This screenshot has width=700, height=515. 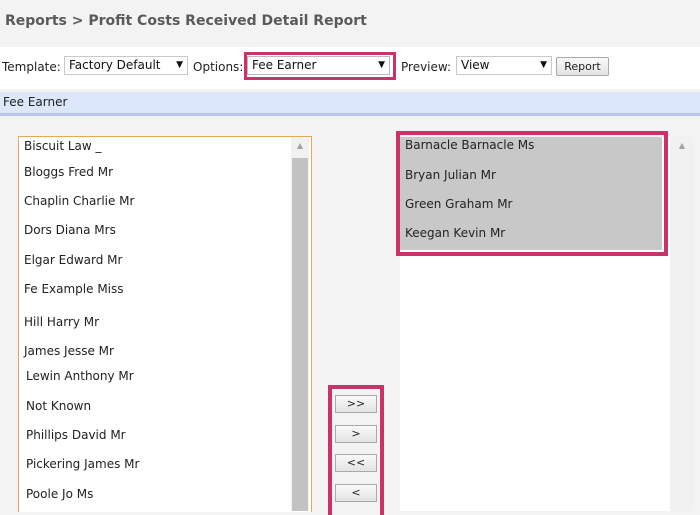 I want to click on scrollbar-thumb, so click(x=300, y=334).